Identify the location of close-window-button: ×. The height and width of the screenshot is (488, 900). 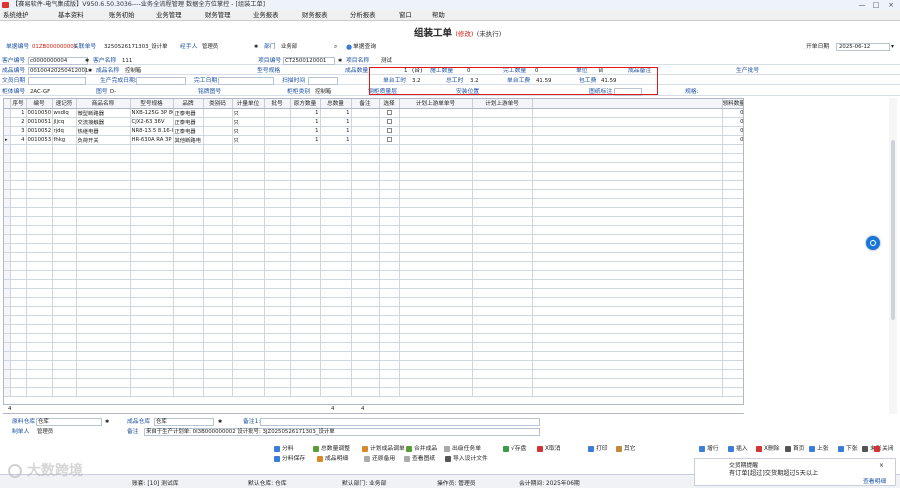
(891, 5).